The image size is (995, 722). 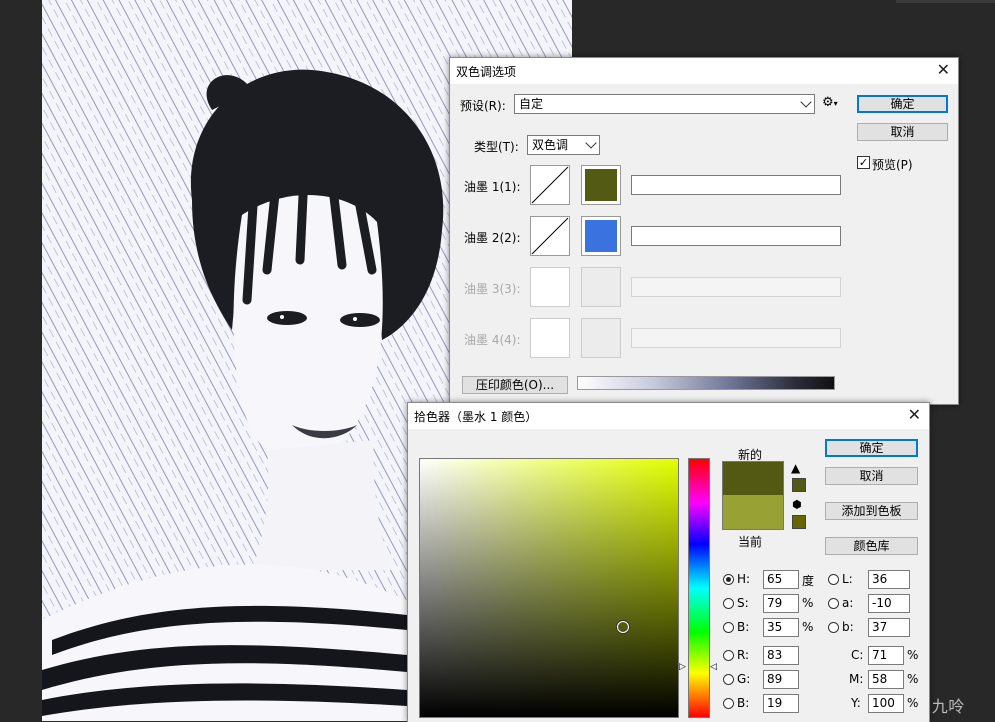 I want to click on a-field: -10, so click(x=889, y=603).